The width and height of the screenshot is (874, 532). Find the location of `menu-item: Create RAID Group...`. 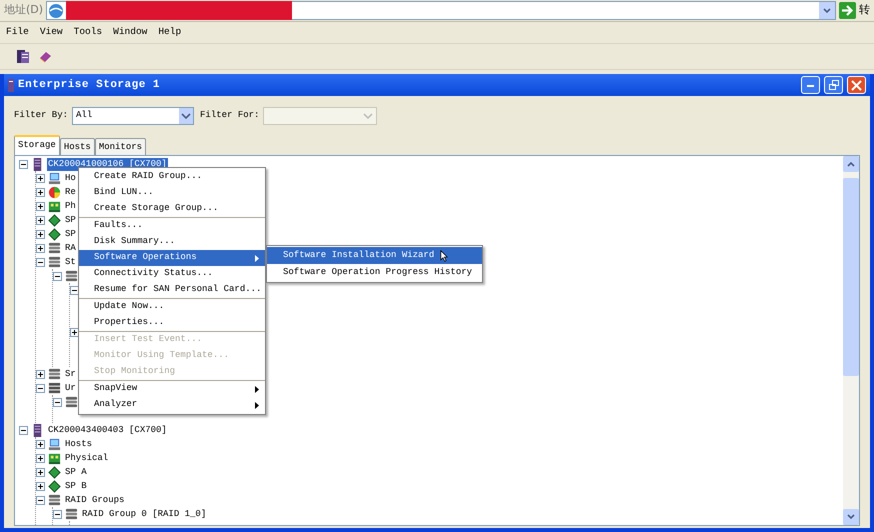

menu-item: Create RAID Group... is located at coordinates (172, 177).